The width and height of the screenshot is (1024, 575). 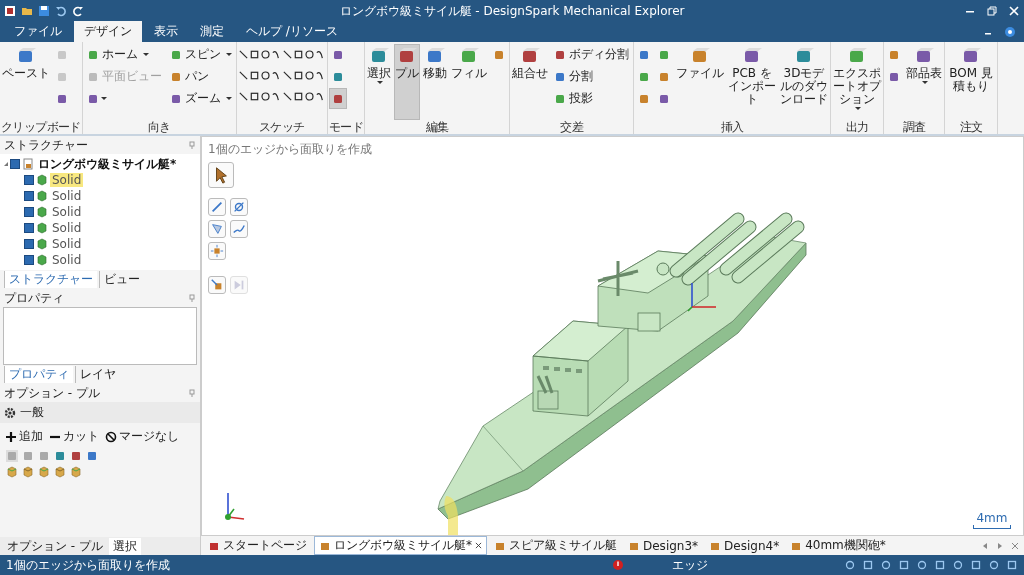 I want to click on ribbon-button: プル, so click(x=407, y=82).